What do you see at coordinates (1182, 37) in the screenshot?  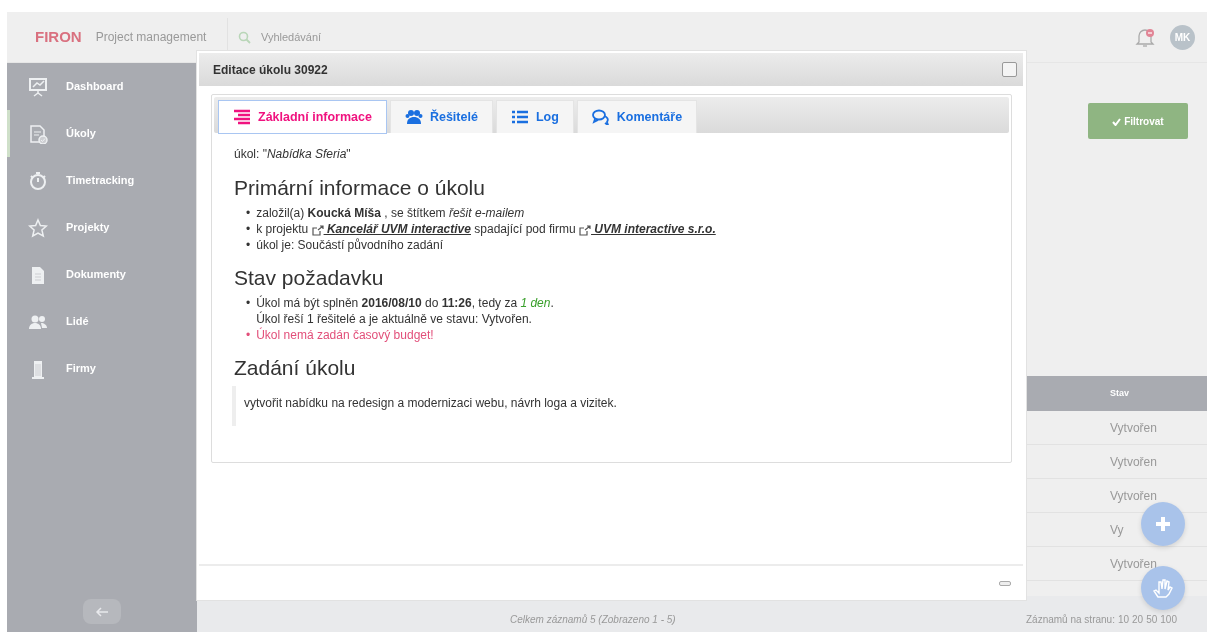 I see `user-avatar: MK` at bounding box center [1182, 37].